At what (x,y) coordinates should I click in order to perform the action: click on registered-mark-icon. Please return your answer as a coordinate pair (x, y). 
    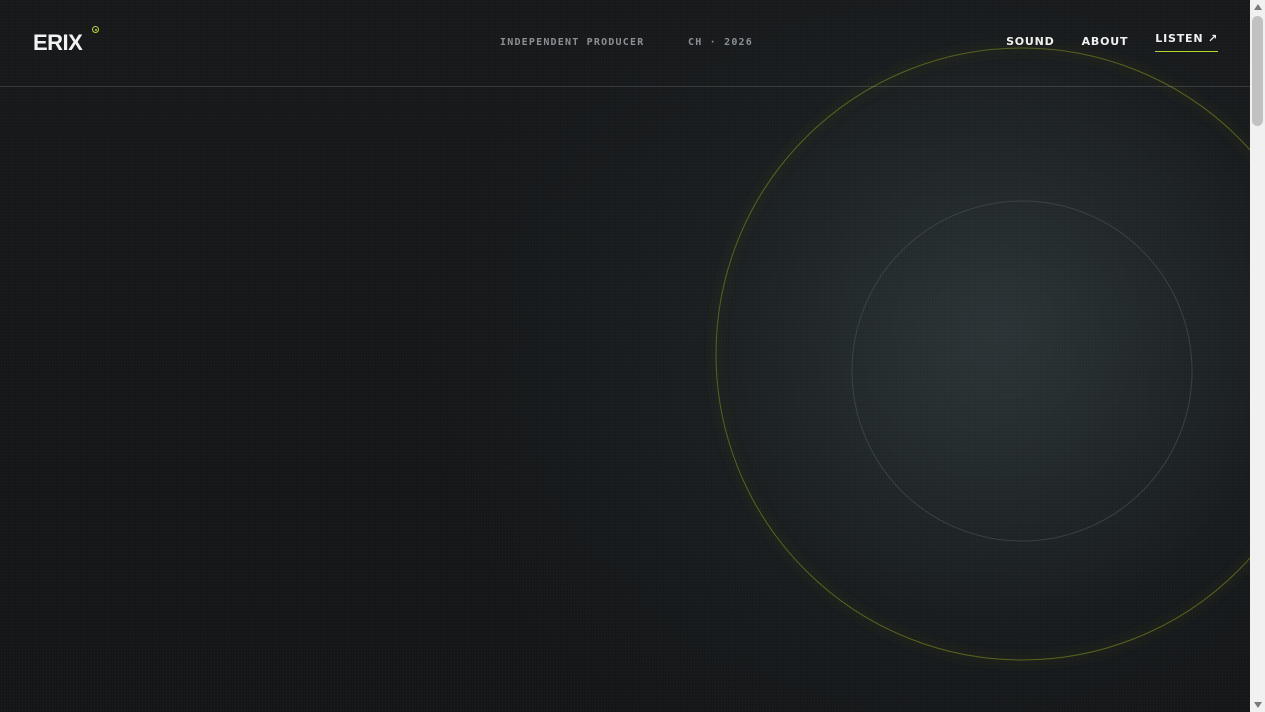
    Looking at the image, I should click on (95, 29).